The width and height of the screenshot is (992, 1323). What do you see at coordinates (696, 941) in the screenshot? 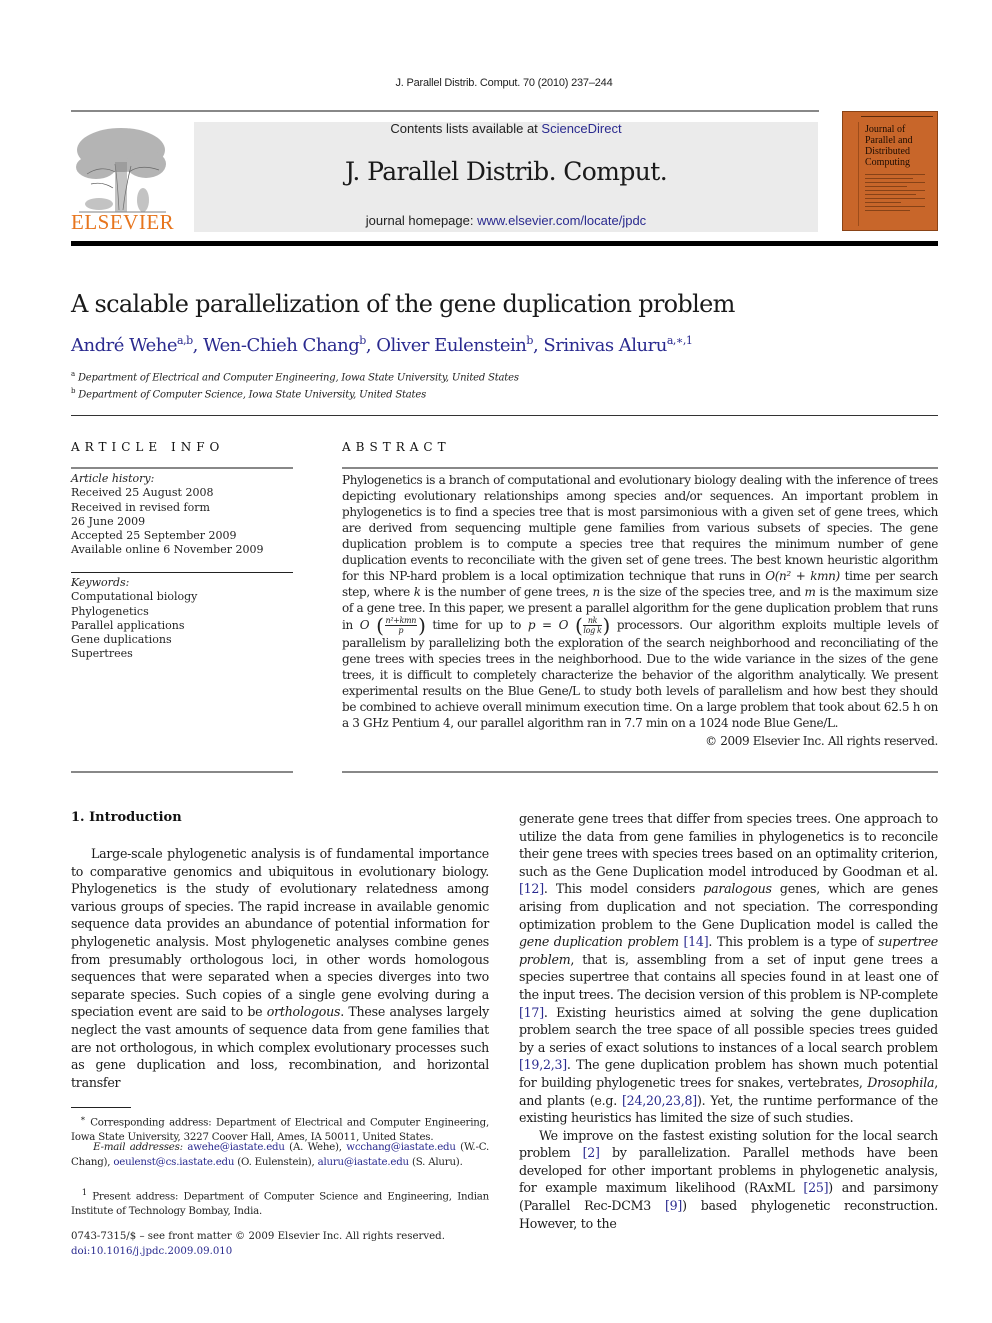
I see `citation-link: [14]` at bounding box center [696, 941].